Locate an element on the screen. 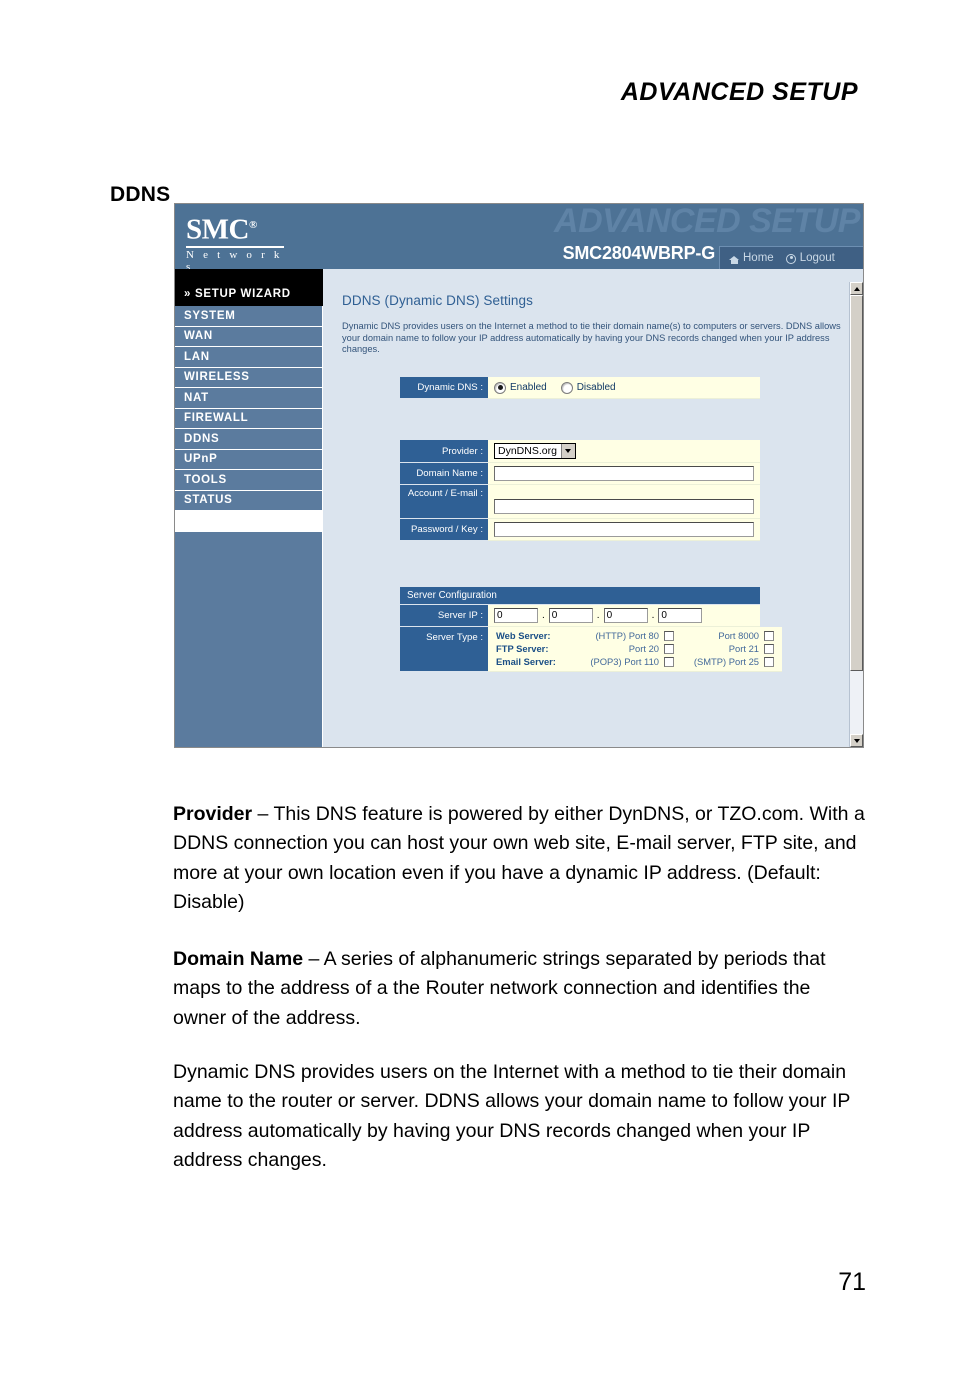 Image resolution: width=954 pixels, height=1388 pixels. web-server-port-b-checkbox is located at coordinates (769, 635).